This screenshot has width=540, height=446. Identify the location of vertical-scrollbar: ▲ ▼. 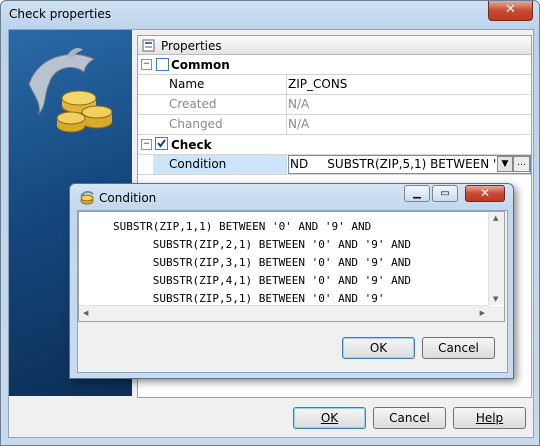
(496, 258).